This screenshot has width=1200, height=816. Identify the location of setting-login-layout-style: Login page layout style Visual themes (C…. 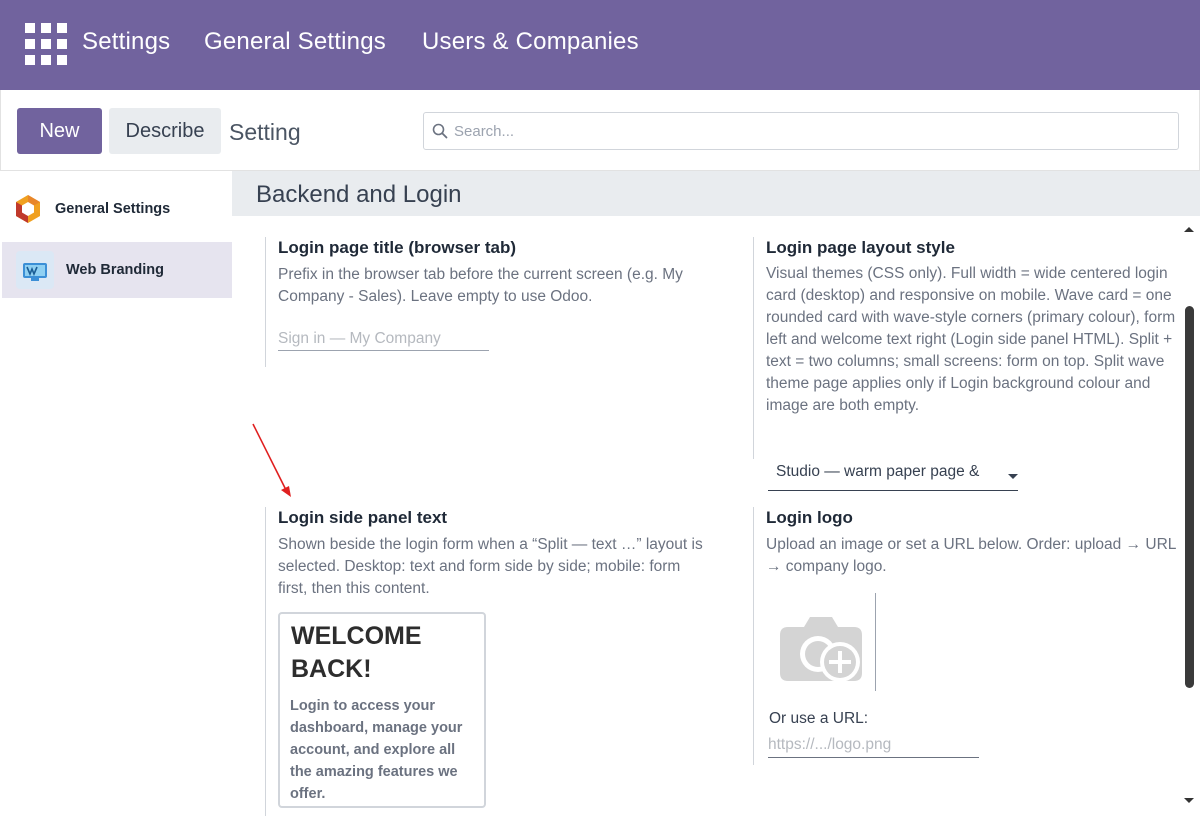
(967, 348).